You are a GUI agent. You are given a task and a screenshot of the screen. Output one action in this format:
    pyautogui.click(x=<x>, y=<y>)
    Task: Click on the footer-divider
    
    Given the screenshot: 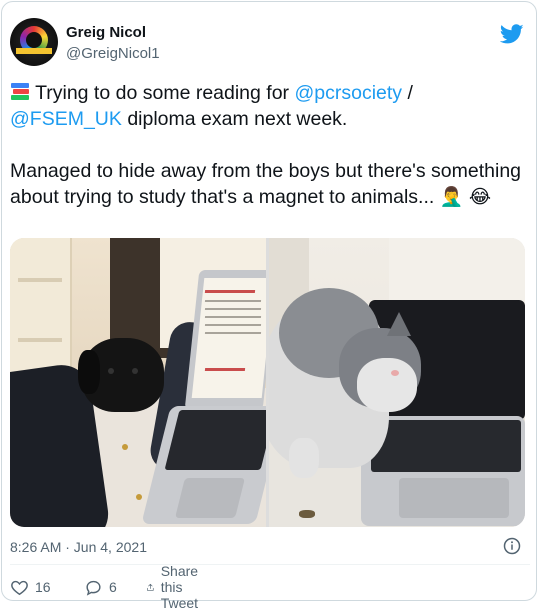 What is the action you would take?
    pyautogui.click(x=270, y=564)
    